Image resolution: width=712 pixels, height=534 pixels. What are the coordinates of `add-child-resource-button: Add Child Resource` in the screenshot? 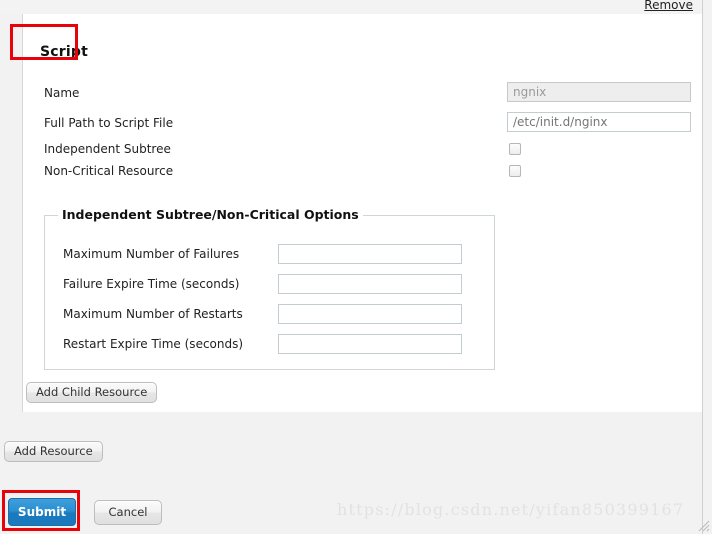 It's located at (92, 392).